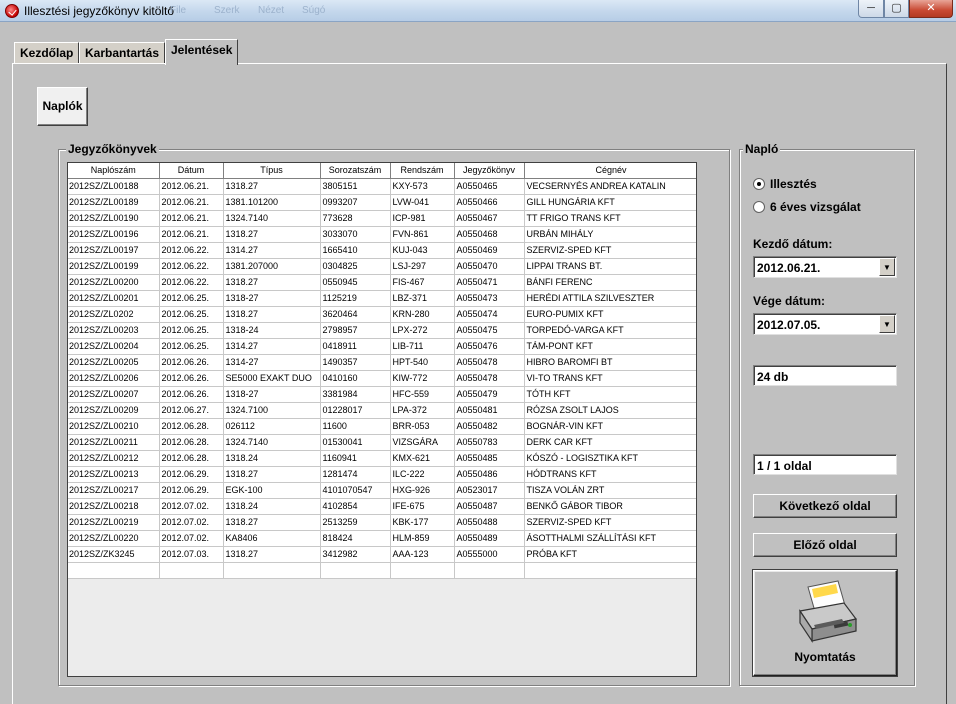 The height and width of the screenshot is (704, 956). What do you see at coordinates (489, 266) in the screenshot?
I see `table-cell: A0550470` at bounding box center [489, 266].